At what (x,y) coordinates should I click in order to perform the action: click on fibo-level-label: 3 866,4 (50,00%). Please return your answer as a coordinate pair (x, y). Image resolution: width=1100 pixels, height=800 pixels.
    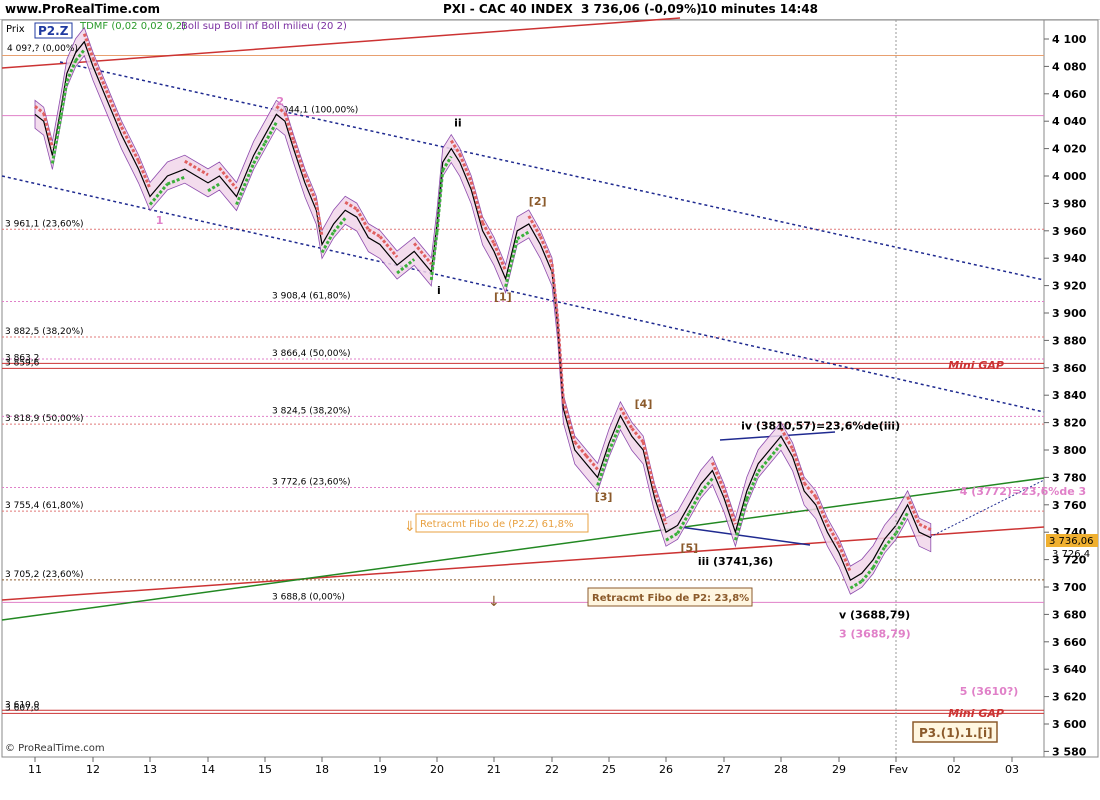
    Looking at the image, I should click on (311, 354).